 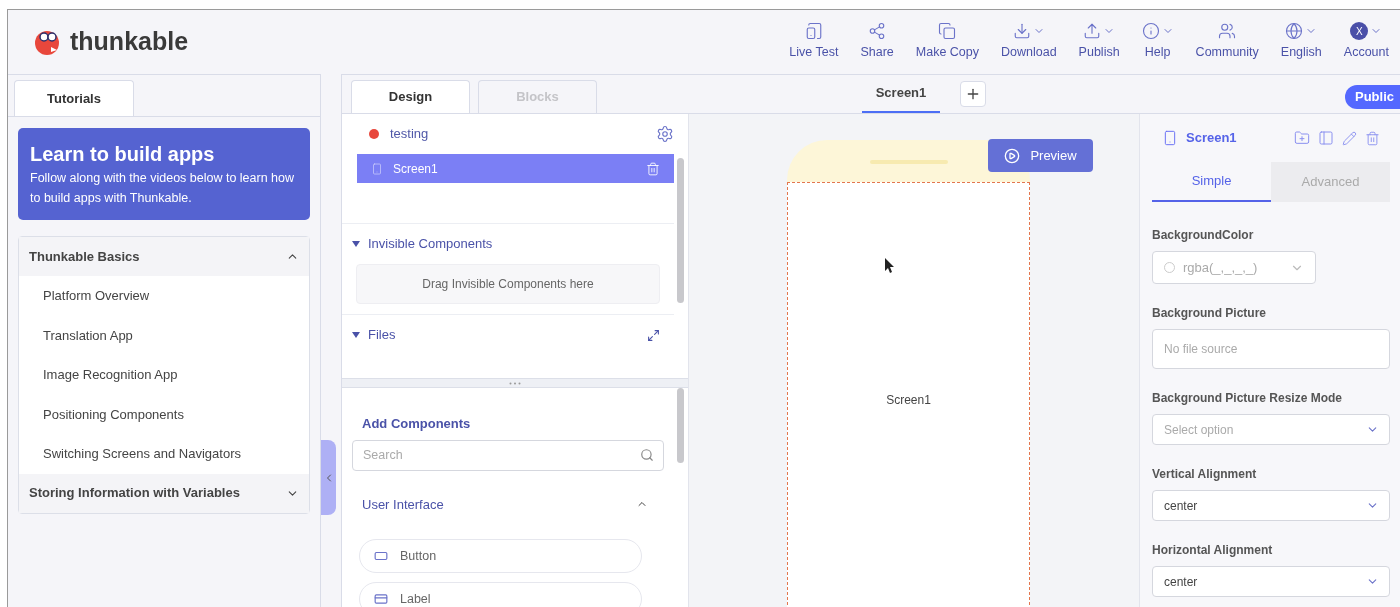 What do you see at coordinates (653, 335) in the screenshot?
I see `expand-icon` at bounding box center [653, 335].